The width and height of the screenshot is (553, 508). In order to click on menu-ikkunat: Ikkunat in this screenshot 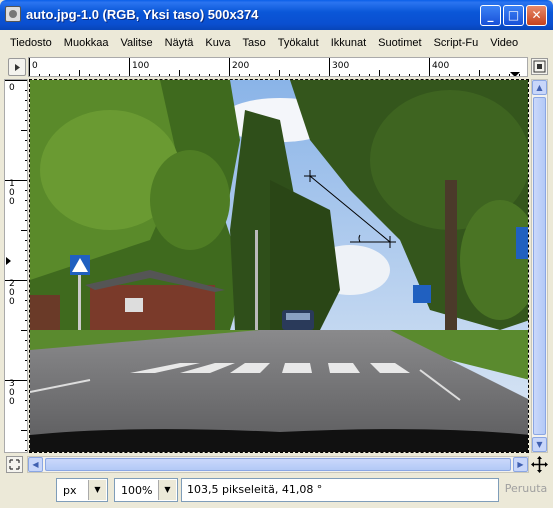, I will do `click(348, 43)`.